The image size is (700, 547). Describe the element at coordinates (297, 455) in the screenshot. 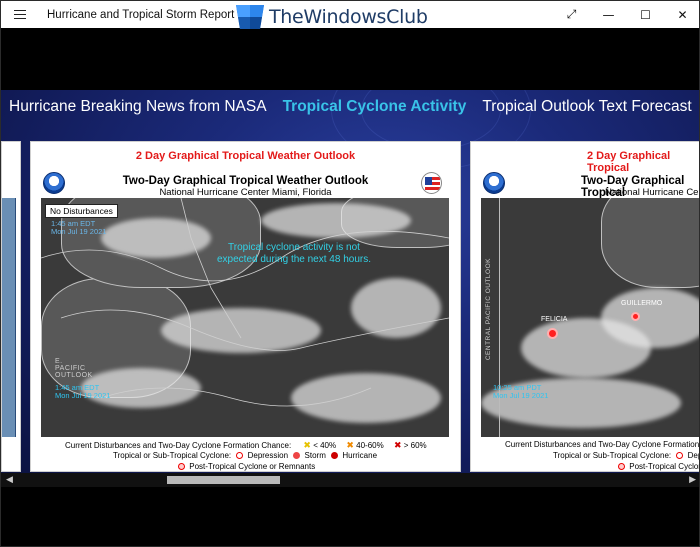

I see `storm-icon` at that location.